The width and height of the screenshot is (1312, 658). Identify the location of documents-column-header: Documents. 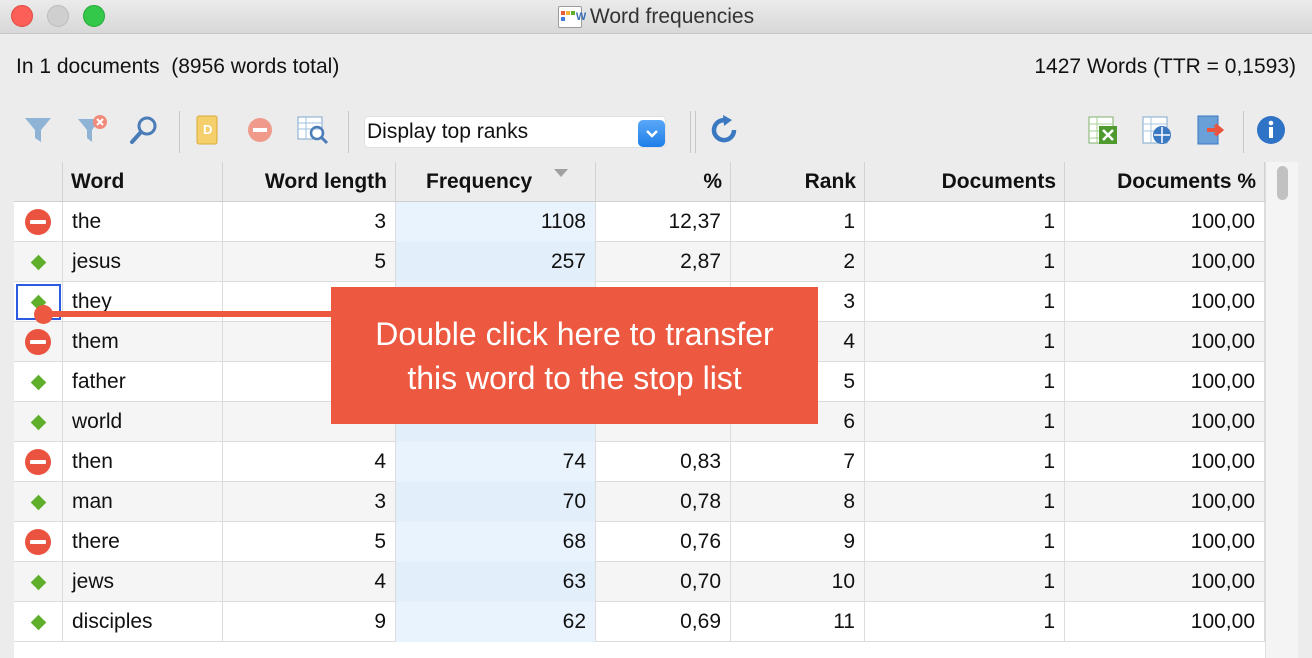
(965, 182).